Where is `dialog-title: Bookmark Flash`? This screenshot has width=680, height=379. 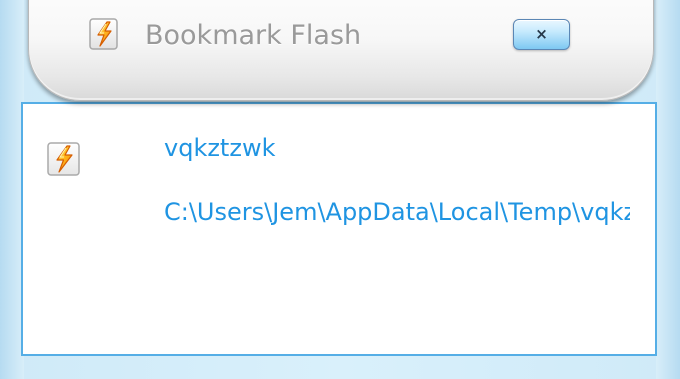
dialog-title: Bookmark Flash is located at coordinates (253, 35).